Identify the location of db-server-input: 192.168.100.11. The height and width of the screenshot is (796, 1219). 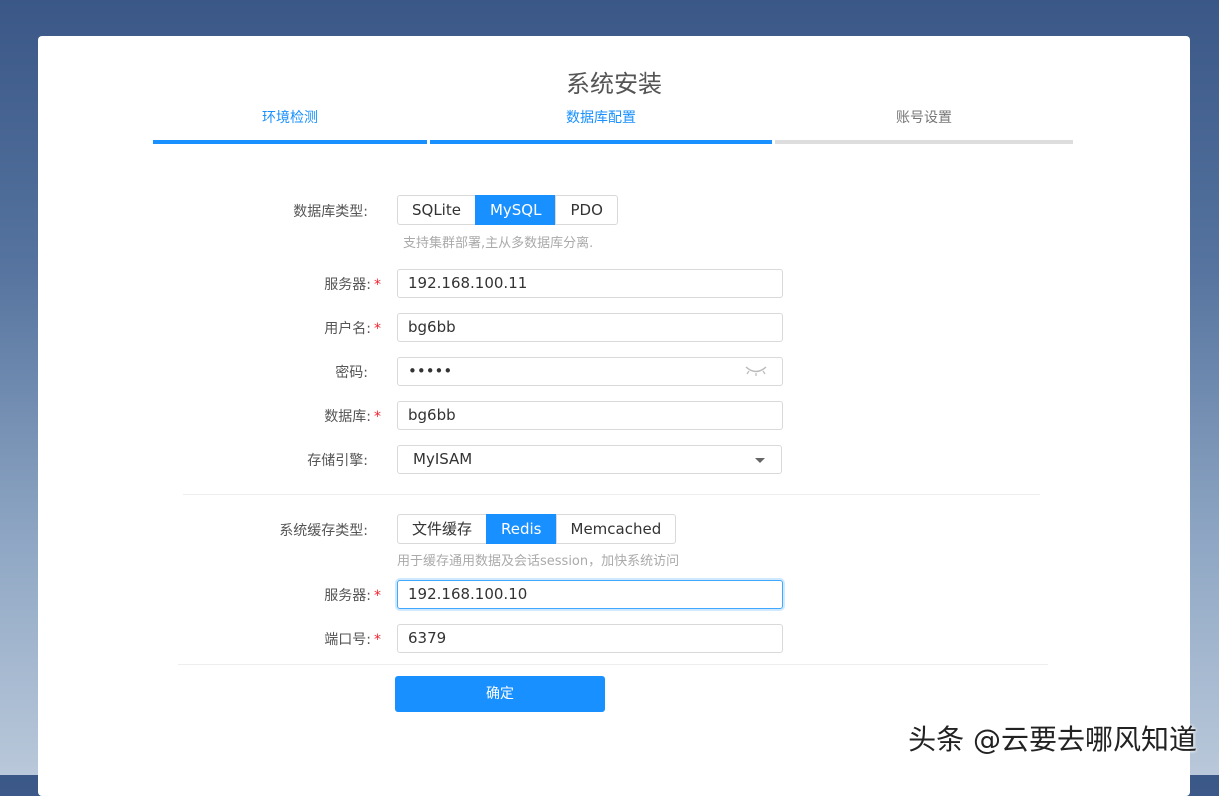
(590, 283).